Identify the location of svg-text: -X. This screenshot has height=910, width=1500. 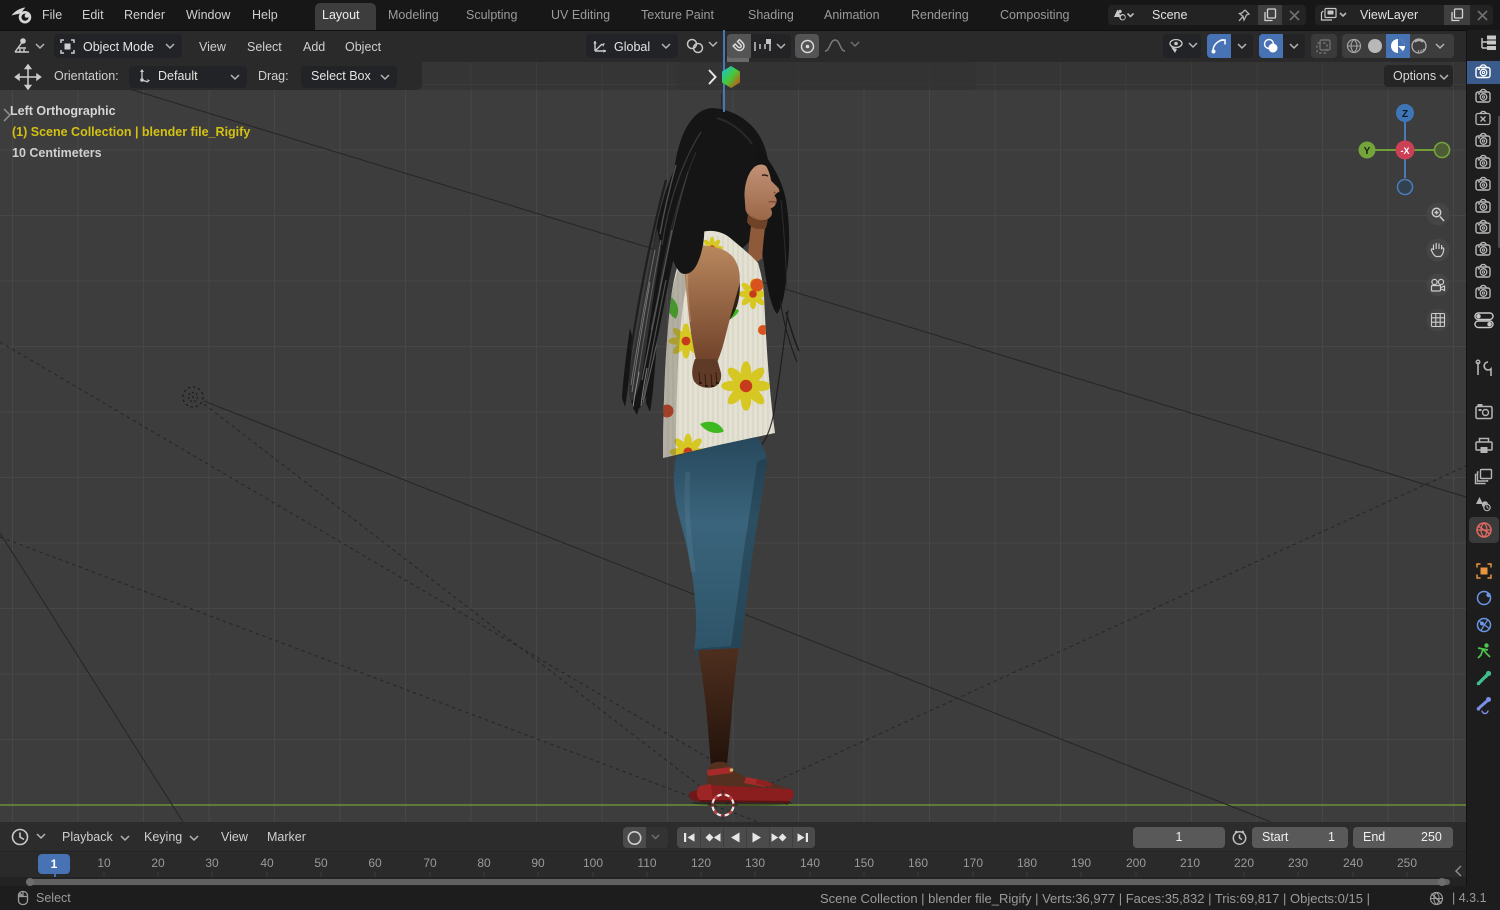
(1405, 151).